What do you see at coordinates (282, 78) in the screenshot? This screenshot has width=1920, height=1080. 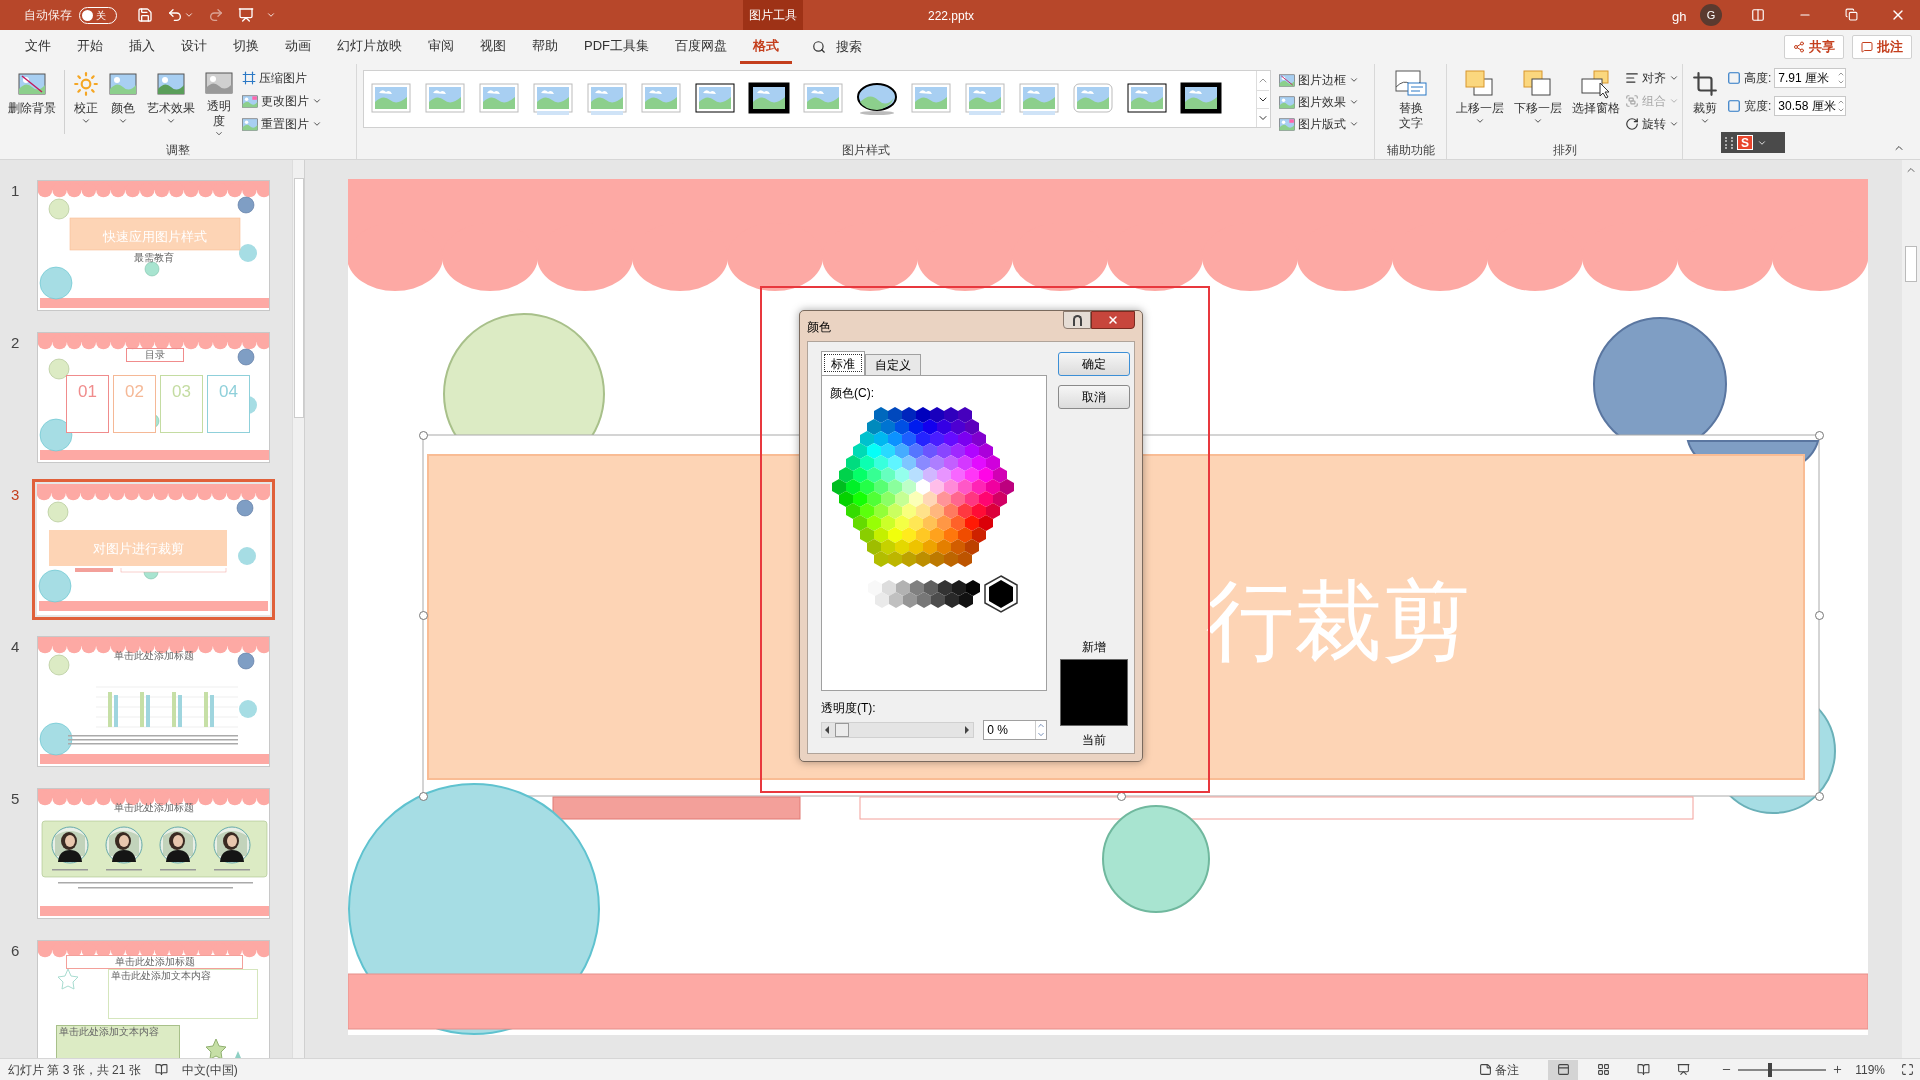 I see `ribbon-button: 压缩图片` at bounding box center [282, 78].